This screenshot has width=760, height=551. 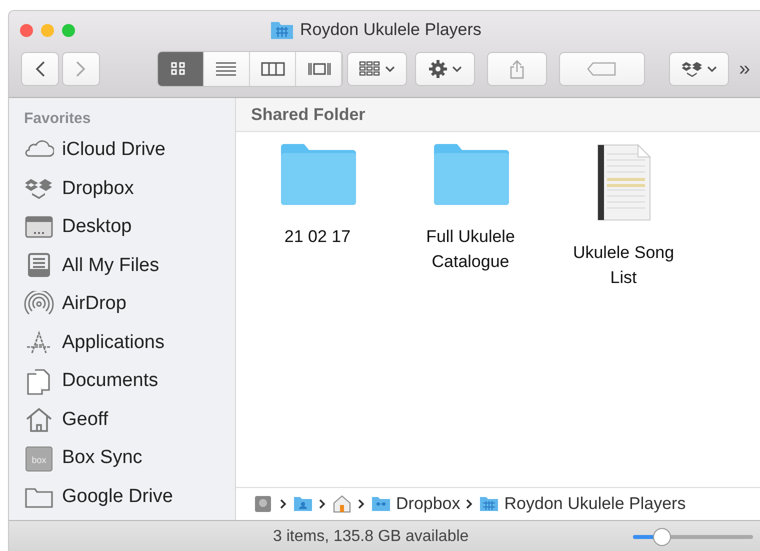 I want to click on sidebar-item: Google Drive, so click(x=129, y=497).